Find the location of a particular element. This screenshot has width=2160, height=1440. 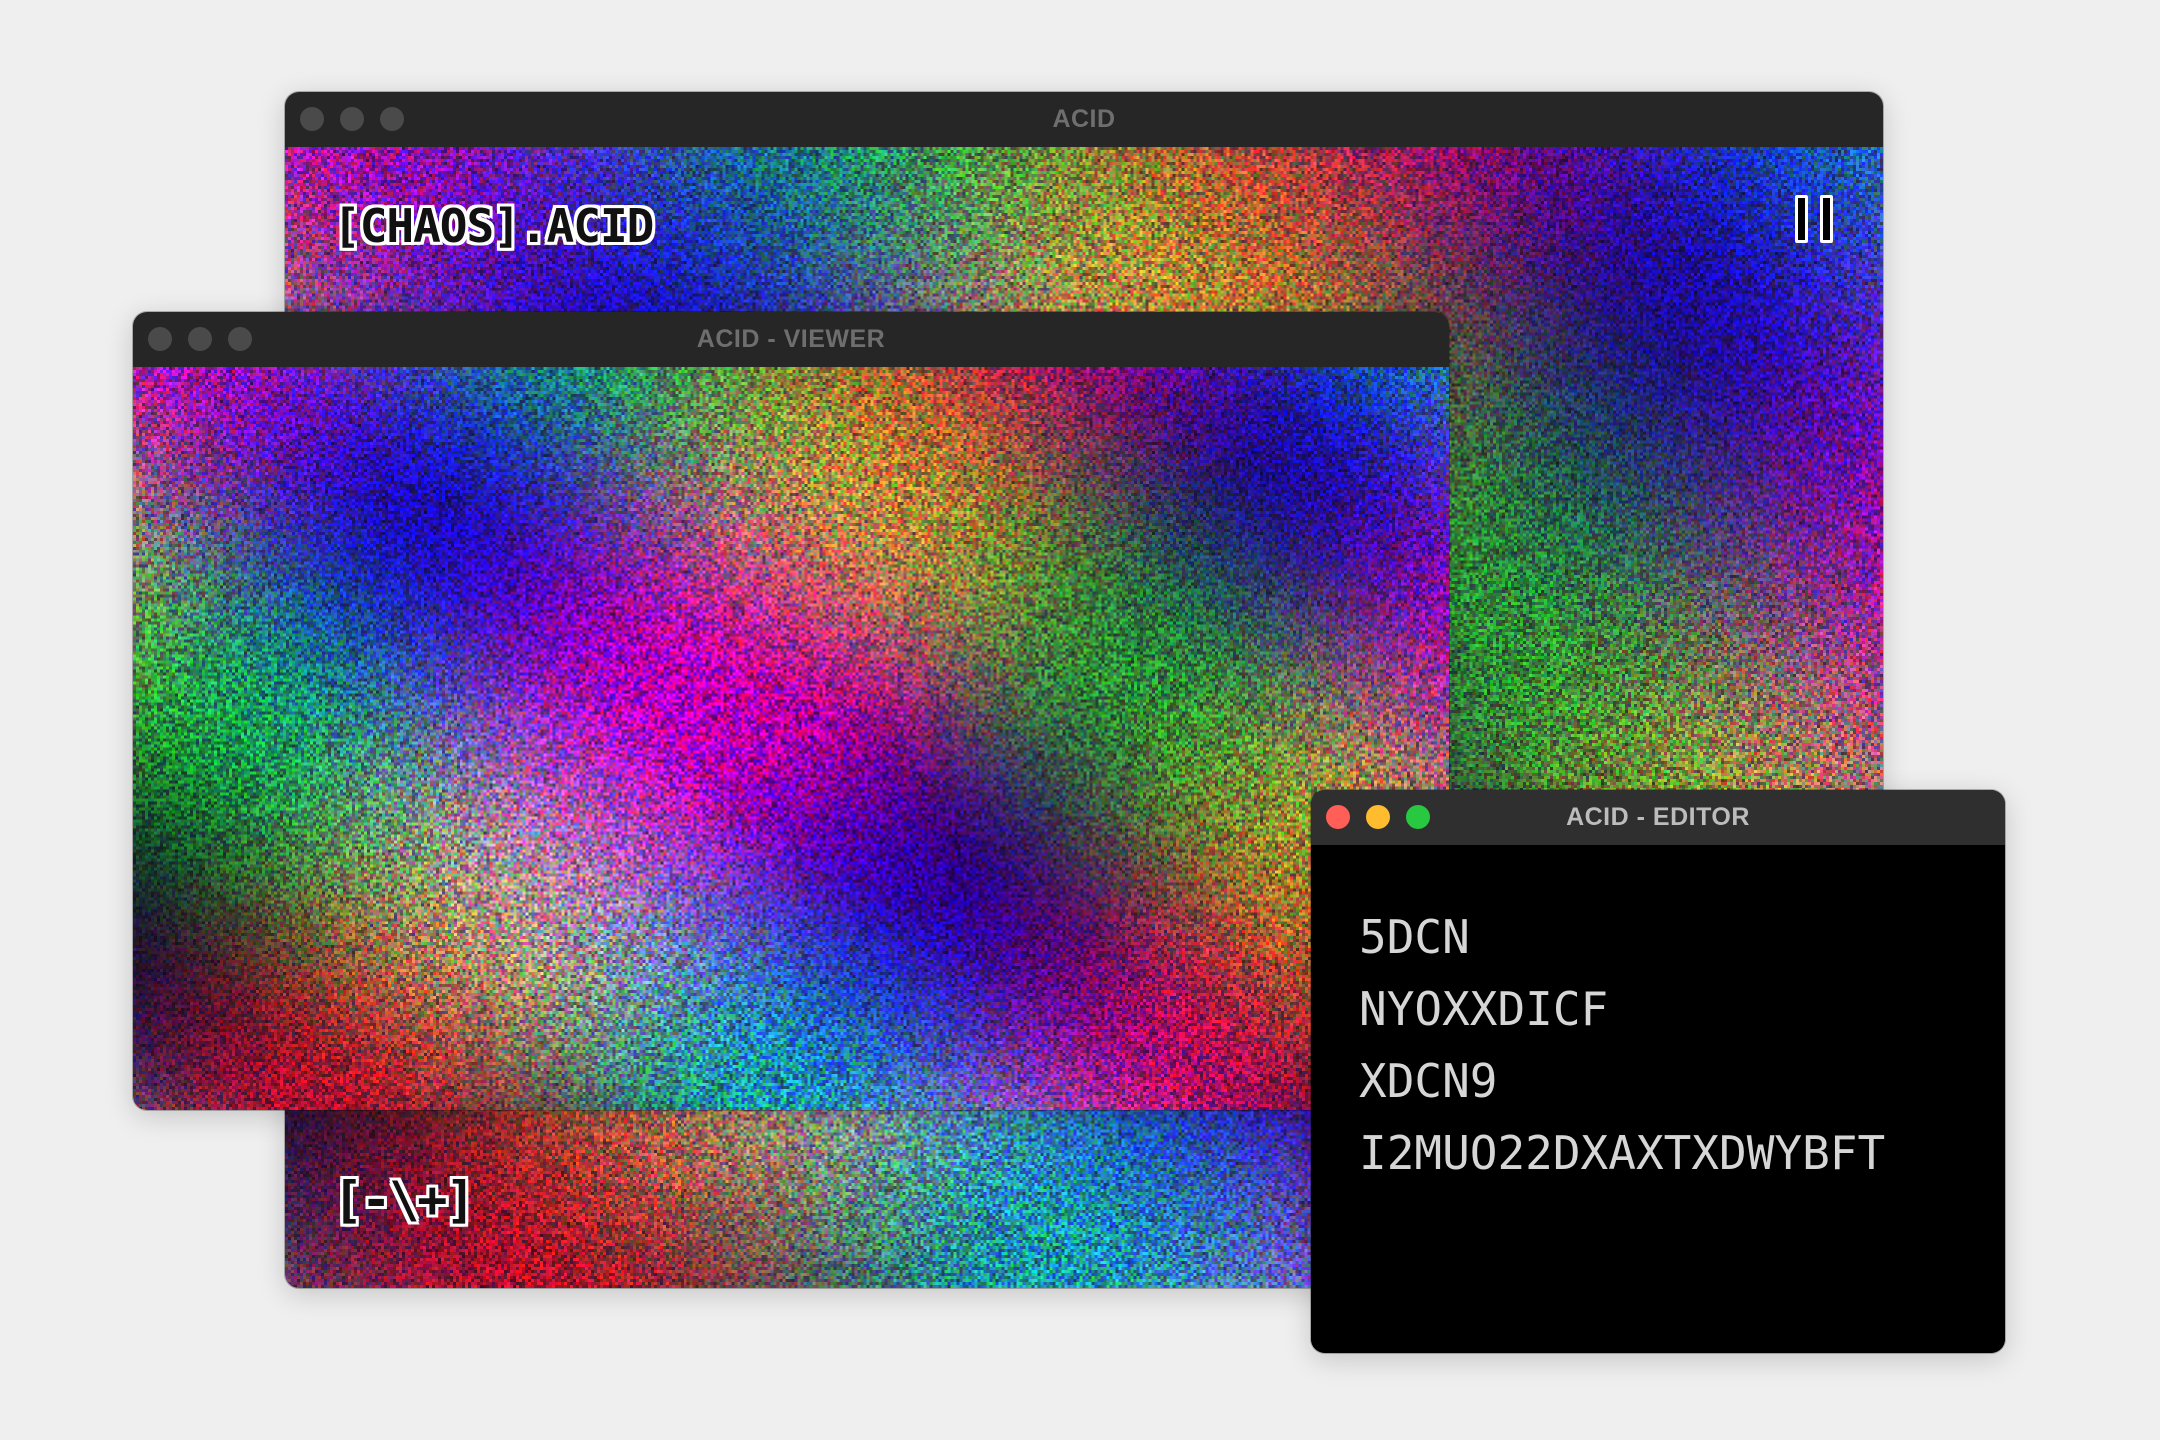

editor-line: XDCN9 is located at coordinates (1622, 1081).